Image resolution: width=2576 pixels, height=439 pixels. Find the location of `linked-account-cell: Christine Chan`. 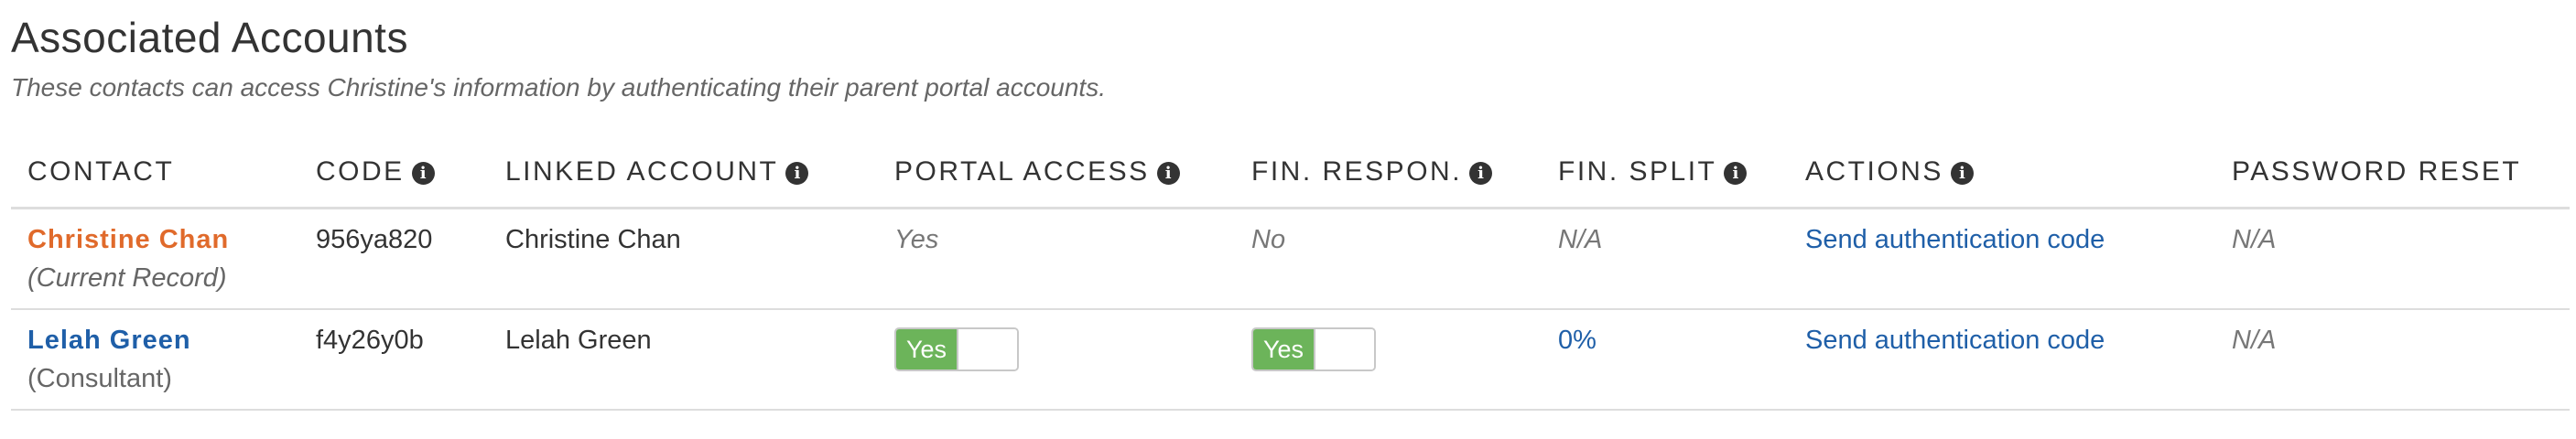

linked-account-cell: Christine Chan is located at coordinates (684, 259).